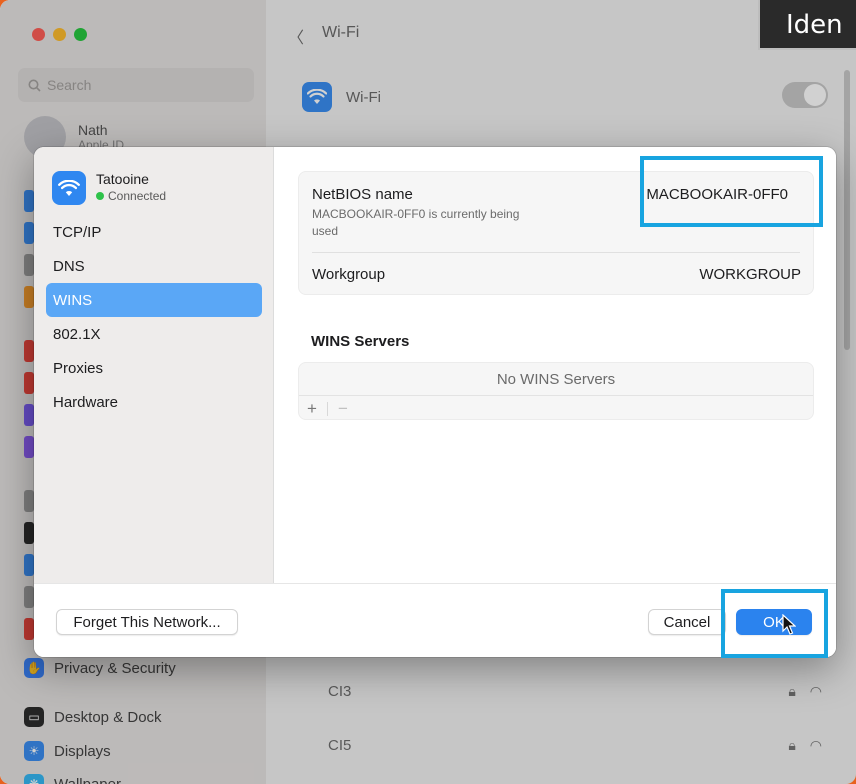 This screenshot has height=784, width=856. I want to click on workgroup-label: Workgroup, so click(349, 274).